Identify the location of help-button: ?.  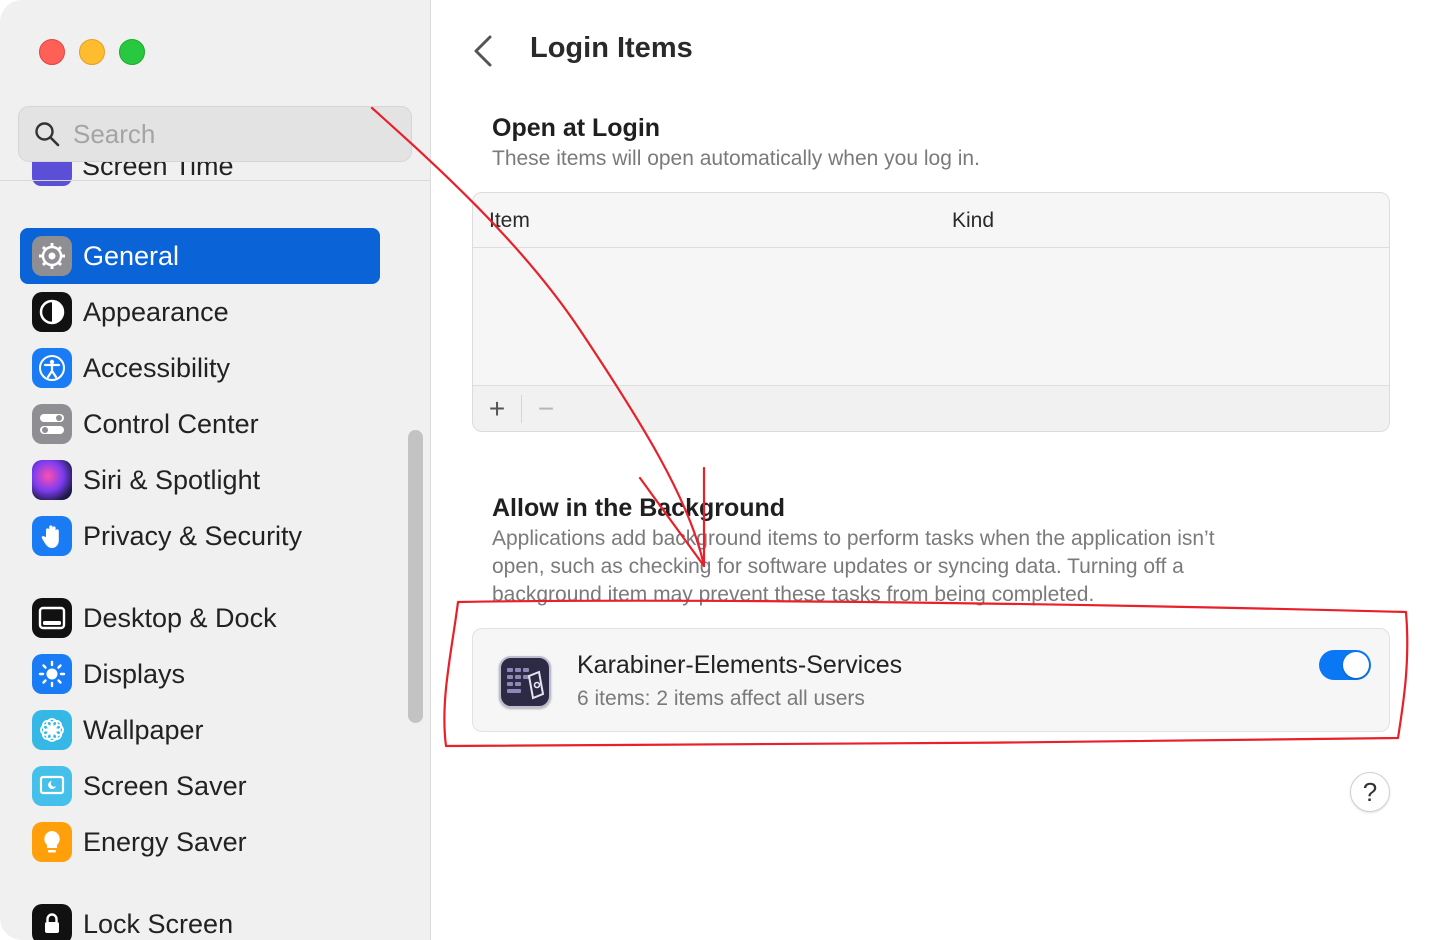
(1370, 792).